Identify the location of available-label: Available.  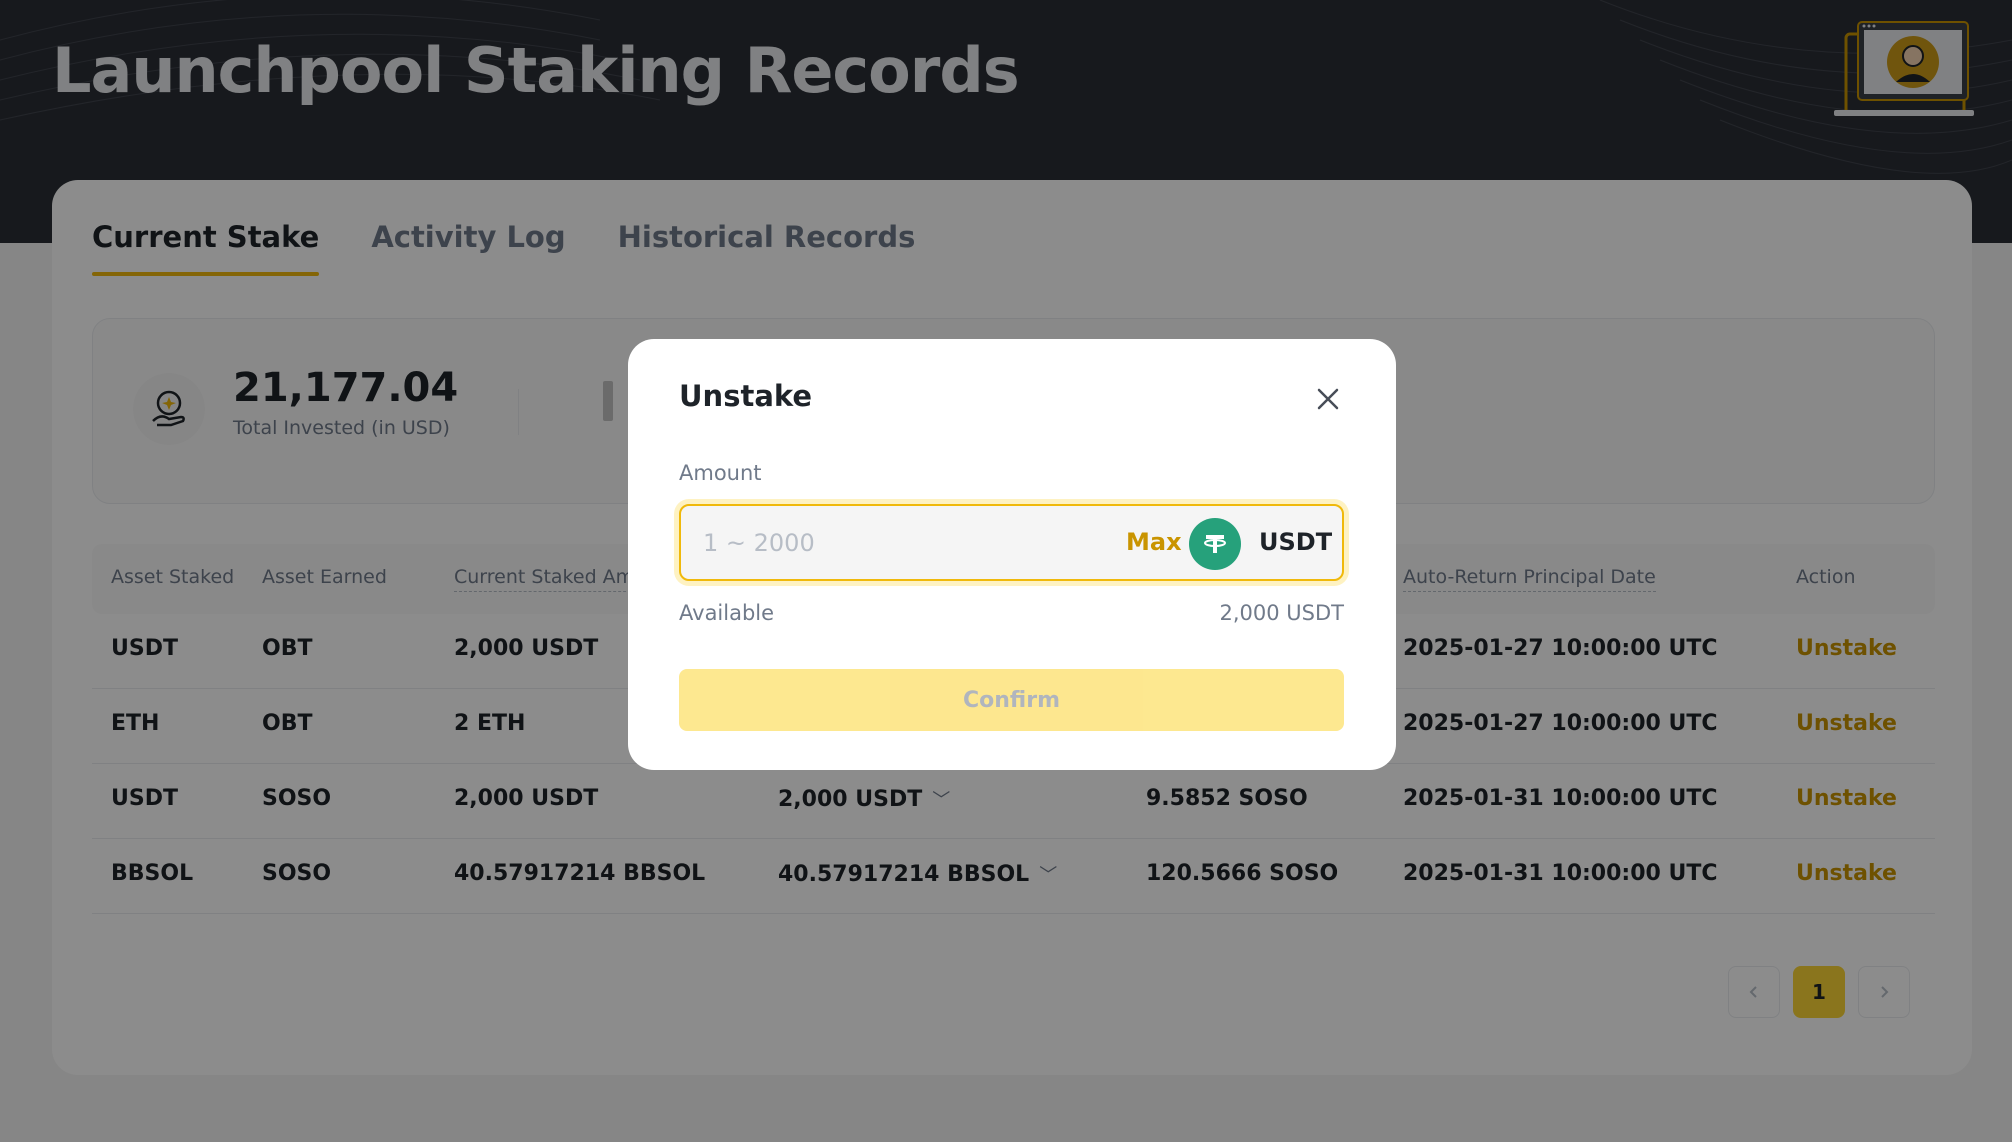
(727, 613).